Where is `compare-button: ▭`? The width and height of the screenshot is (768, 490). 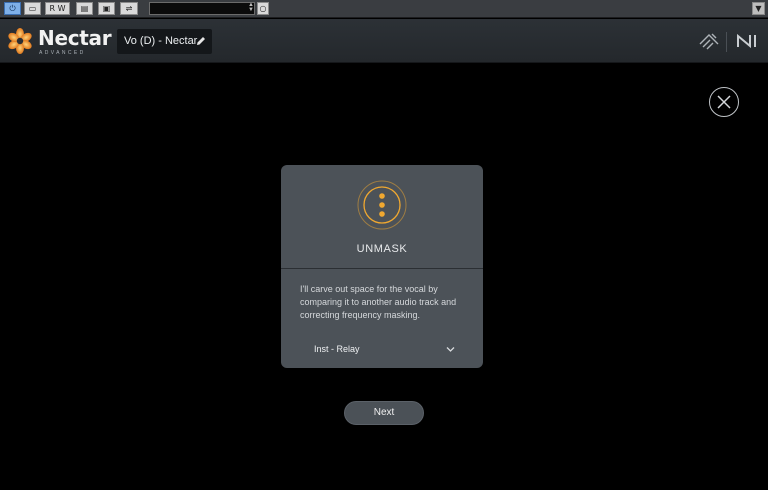 compare-button: ▭ is located at coordinates (32, 8).